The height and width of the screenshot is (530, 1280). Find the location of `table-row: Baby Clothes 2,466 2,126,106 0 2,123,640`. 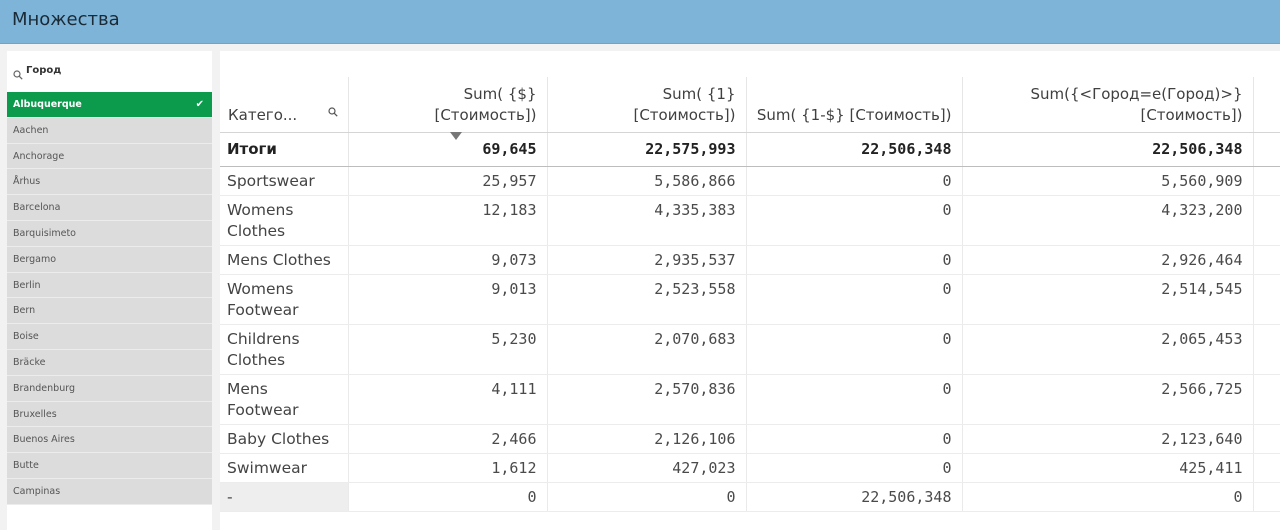

table-row: Baby Clothes 2,466 2,126,106 0 2,123,640 is located at coordinates (750, 439).